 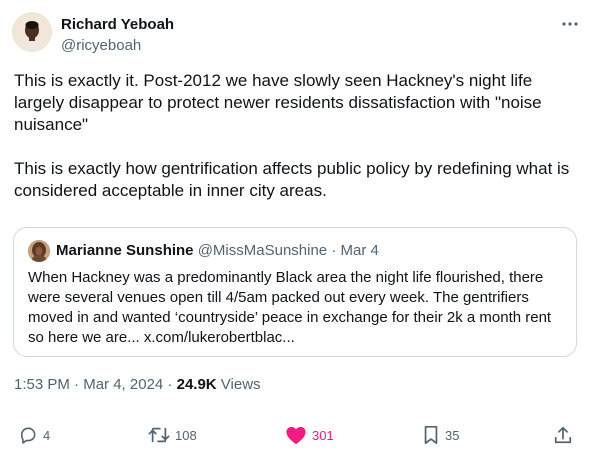 What do you see at coordinates (172, 435) in the screenshot?
I see `repost-button: 108` at bounding box center [172, 435].